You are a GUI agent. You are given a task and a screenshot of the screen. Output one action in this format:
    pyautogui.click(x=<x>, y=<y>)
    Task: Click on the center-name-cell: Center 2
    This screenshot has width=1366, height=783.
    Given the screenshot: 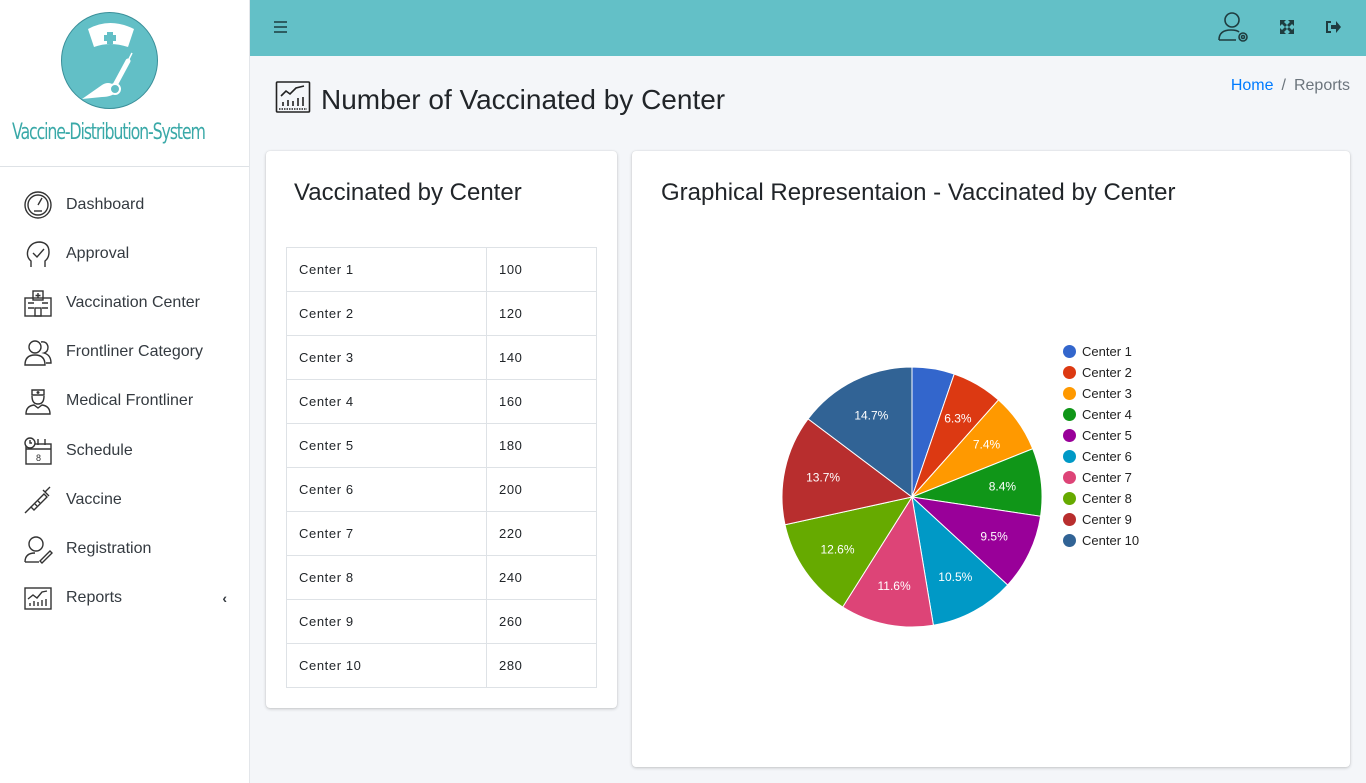 What is the action you would take?
    pyautogui.click(x=386, y=313)
    